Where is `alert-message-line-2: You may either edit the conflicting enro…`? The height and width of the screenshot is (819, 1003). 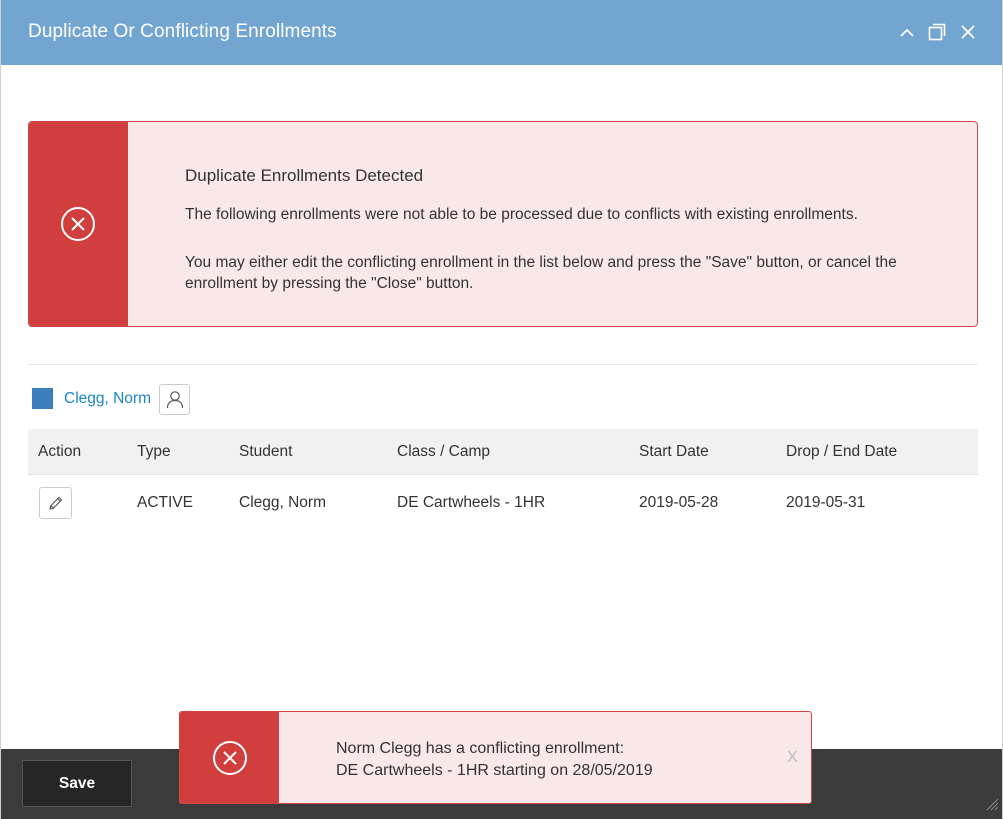 alert-message-line-2: You may either edit the conflicting enro… is located at coordinates (541, 273).